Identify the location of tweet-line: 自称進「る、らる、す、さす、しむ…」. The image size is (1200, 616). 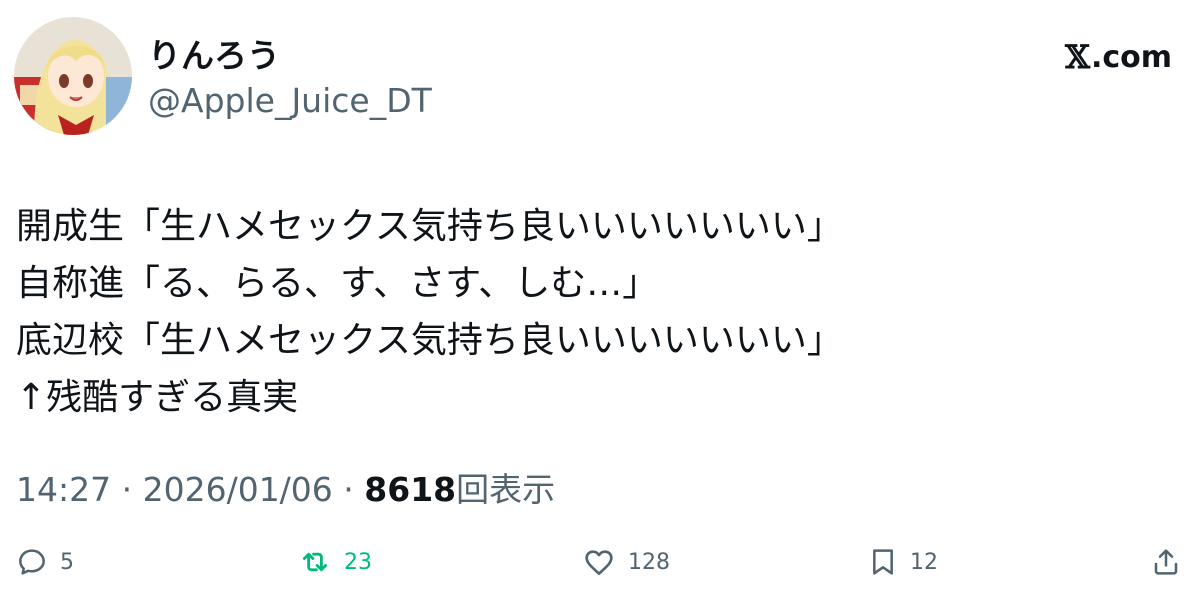
(337, 283).